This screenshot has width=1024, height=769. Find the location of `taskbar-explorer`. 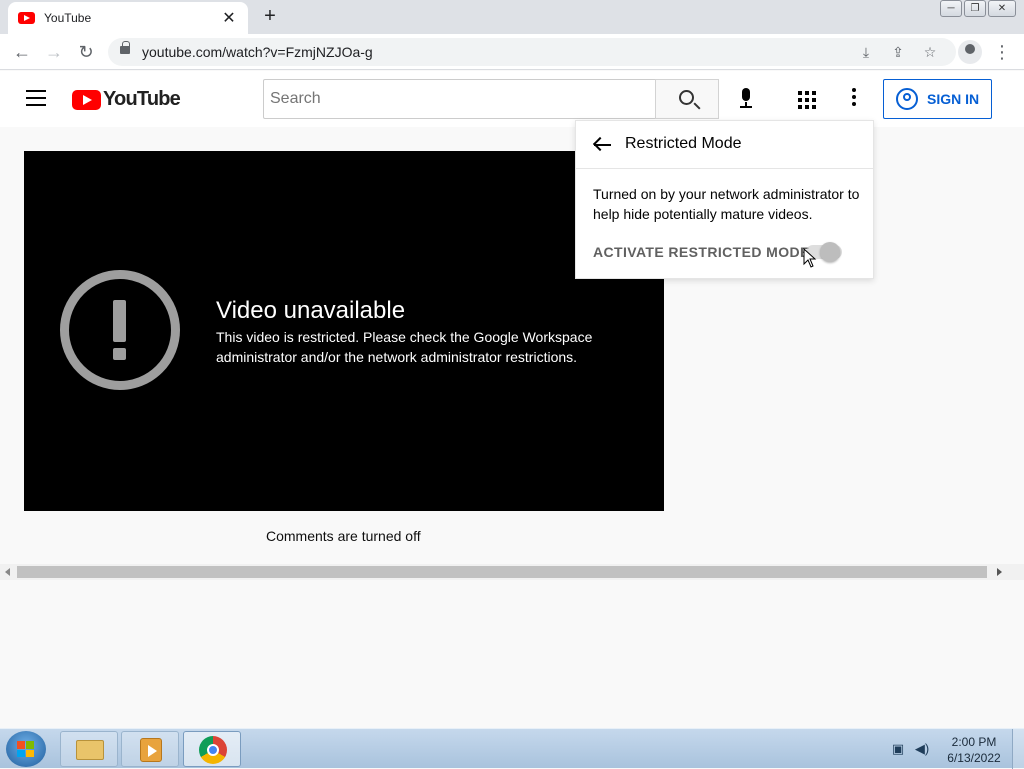

taskbar-explorer is located at coordinates (89, 749).